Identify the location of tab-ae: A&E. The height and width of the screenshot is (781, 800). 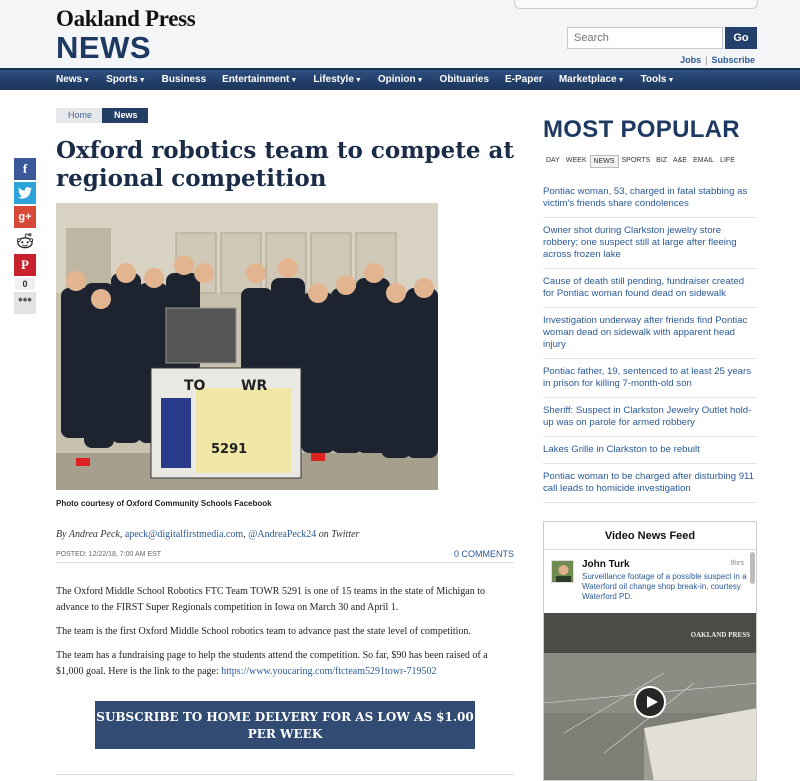
(680, 161).